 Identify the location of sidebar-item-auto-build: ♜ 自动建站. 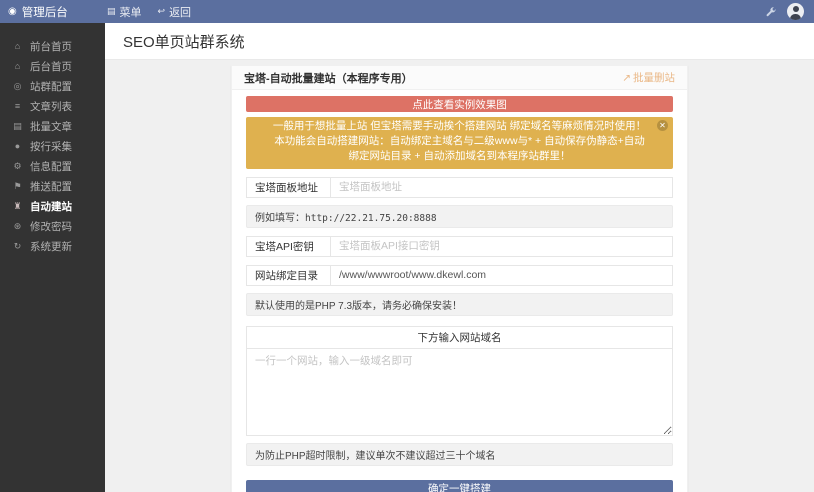
(52, 206).